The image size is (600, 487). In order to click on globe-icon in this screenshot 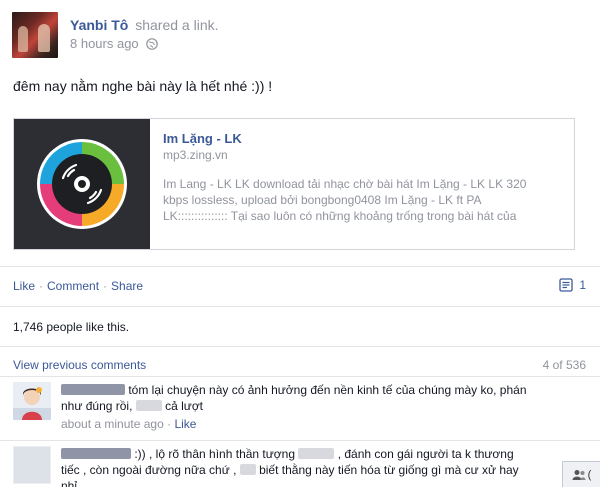, I will do `click(151, 43)`.